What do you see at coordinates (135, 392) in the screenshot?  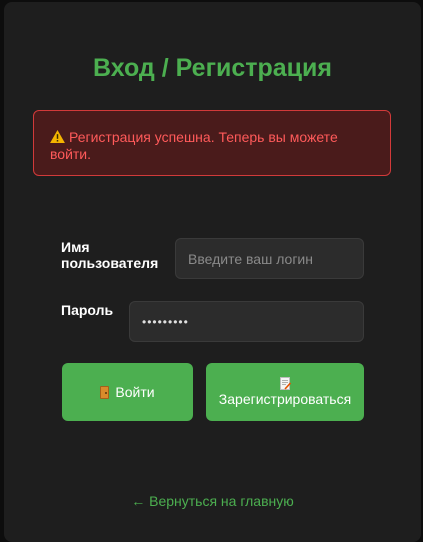 I see `login-button-label: Войти` at bounding box center [135, 392].